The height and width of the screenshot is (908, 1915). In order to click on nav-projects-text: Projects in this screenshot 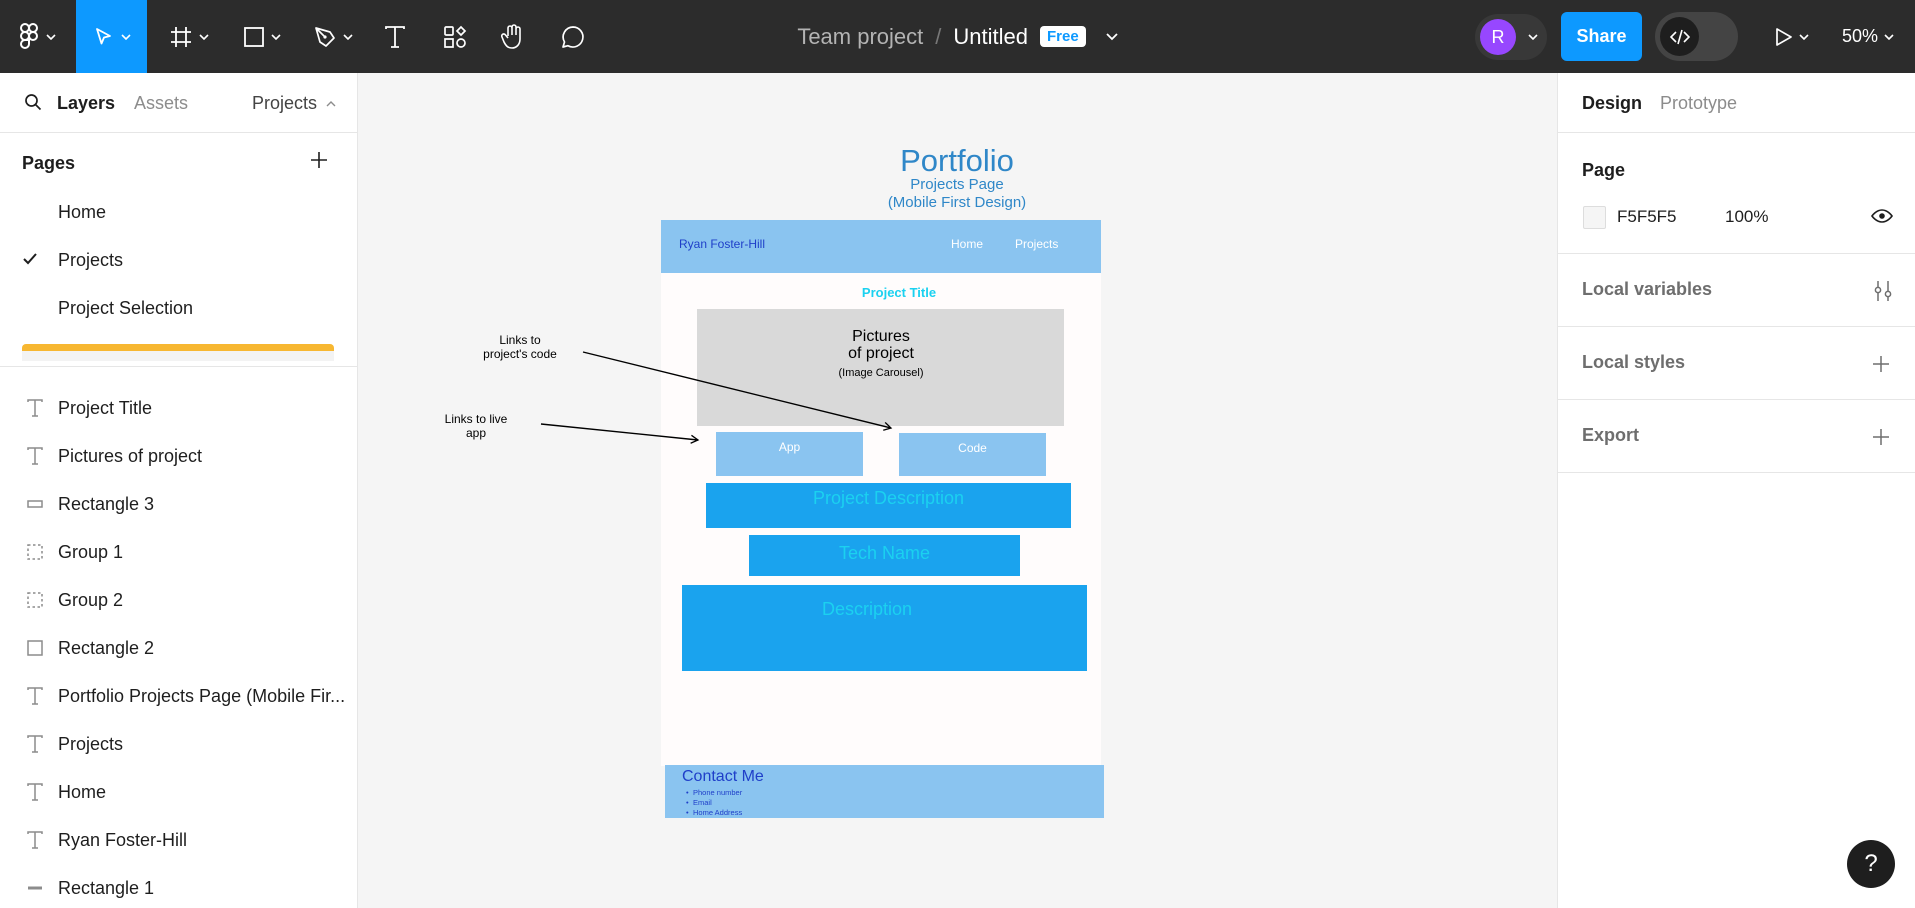, I will do `click(1036, 244)`.